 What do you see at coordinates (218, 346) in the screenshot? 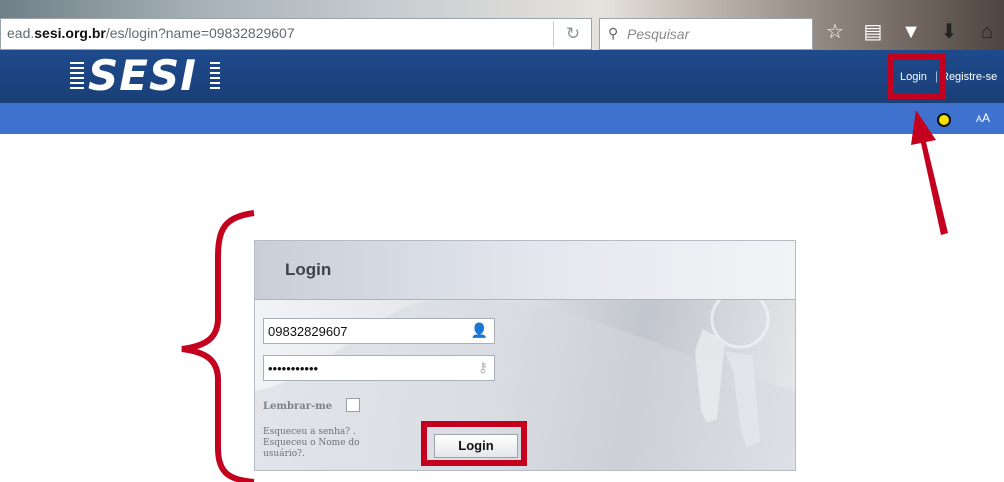
I see `red-brace-icon` at bounding box center [218, 346].